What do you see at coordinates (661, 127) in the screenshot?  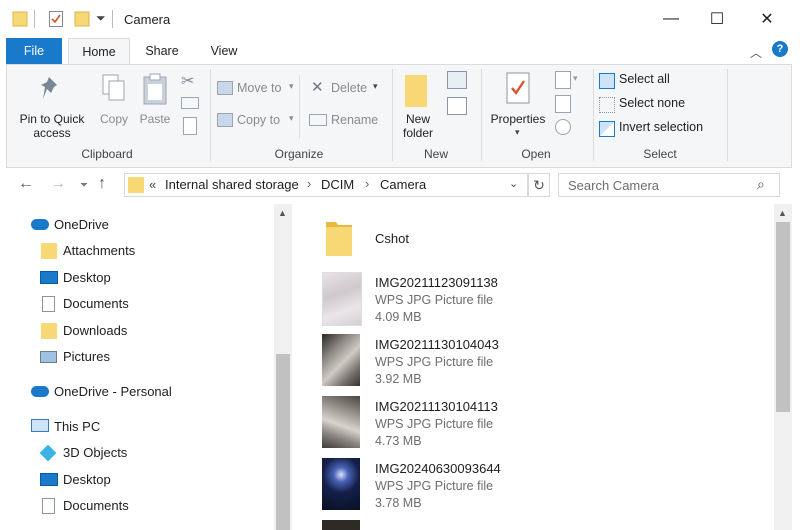 I see `invert-selection-label: Invert selection` at bounding box center [661, 127].